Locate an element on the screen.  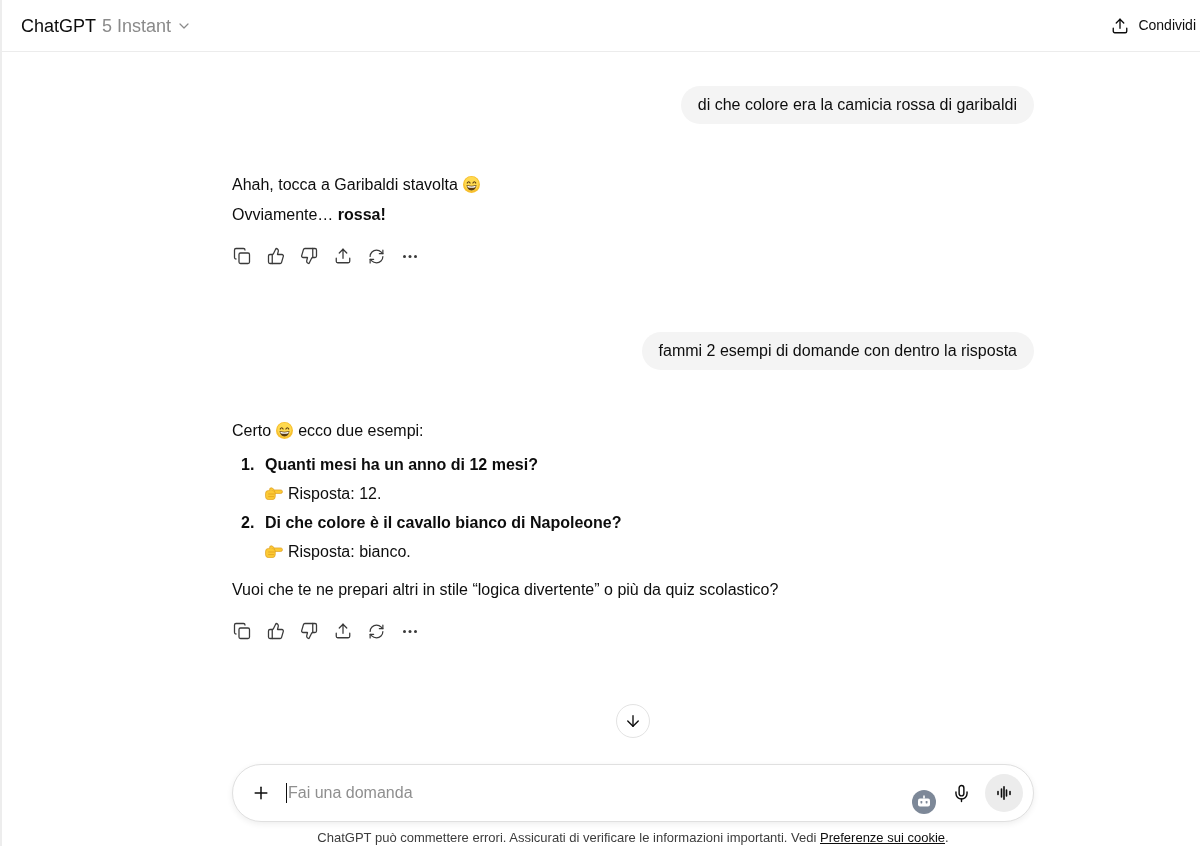
model-selector: ChatGPT 5 Instant is located at coordinates (107, 25).